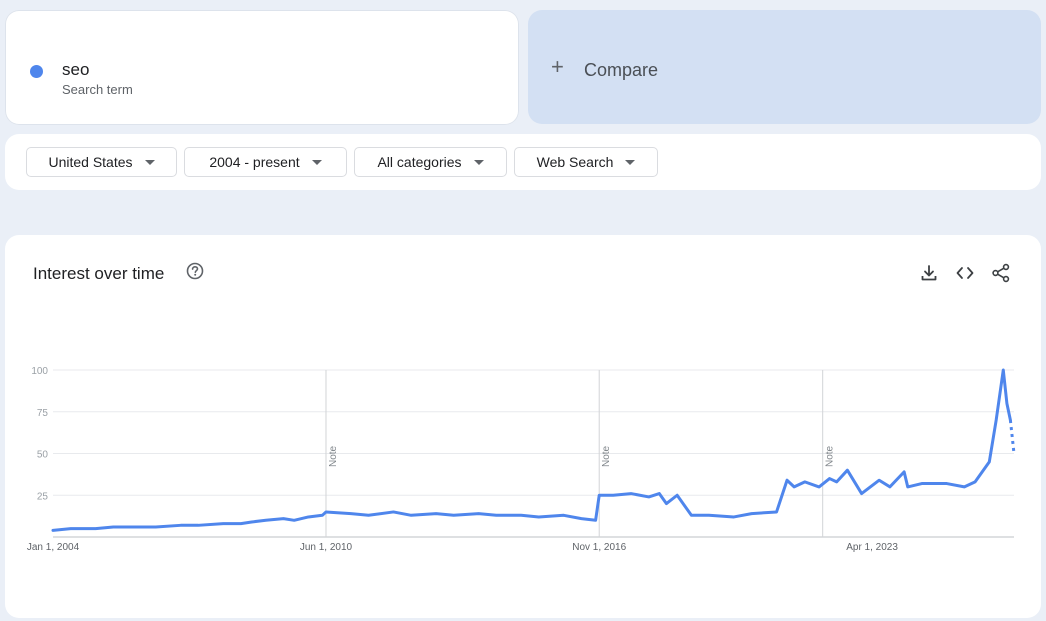  What do you see at coordinates (43, 413) in the screenshot?
I see `y-tick-label: 75` at bounding box center [43, 413].